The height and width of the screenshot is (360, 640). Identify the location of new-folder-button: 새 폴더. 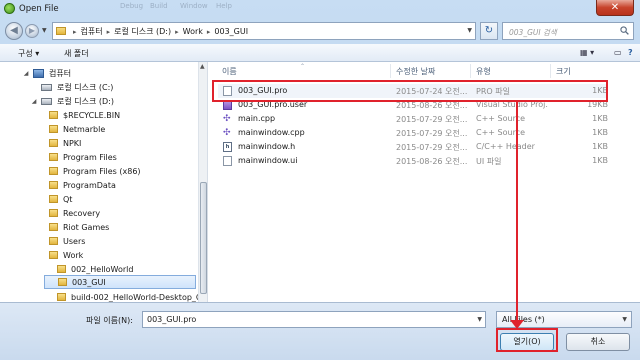
(76, 53).